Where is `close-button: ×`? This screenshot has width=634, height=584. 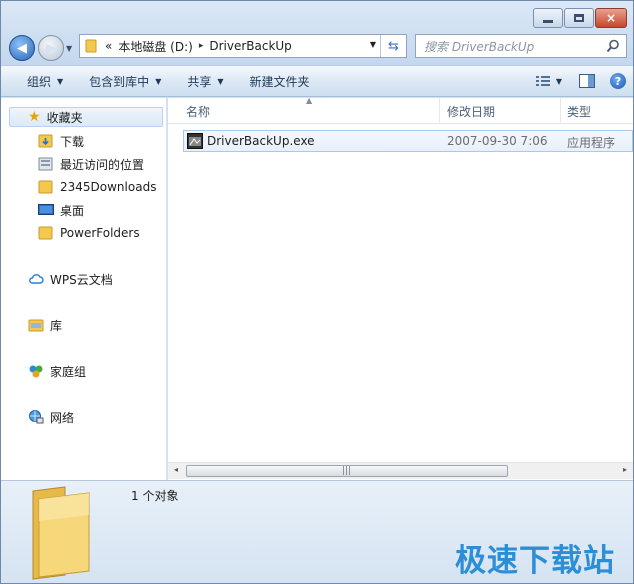
close-button: × is located at coordinates (611, 18).